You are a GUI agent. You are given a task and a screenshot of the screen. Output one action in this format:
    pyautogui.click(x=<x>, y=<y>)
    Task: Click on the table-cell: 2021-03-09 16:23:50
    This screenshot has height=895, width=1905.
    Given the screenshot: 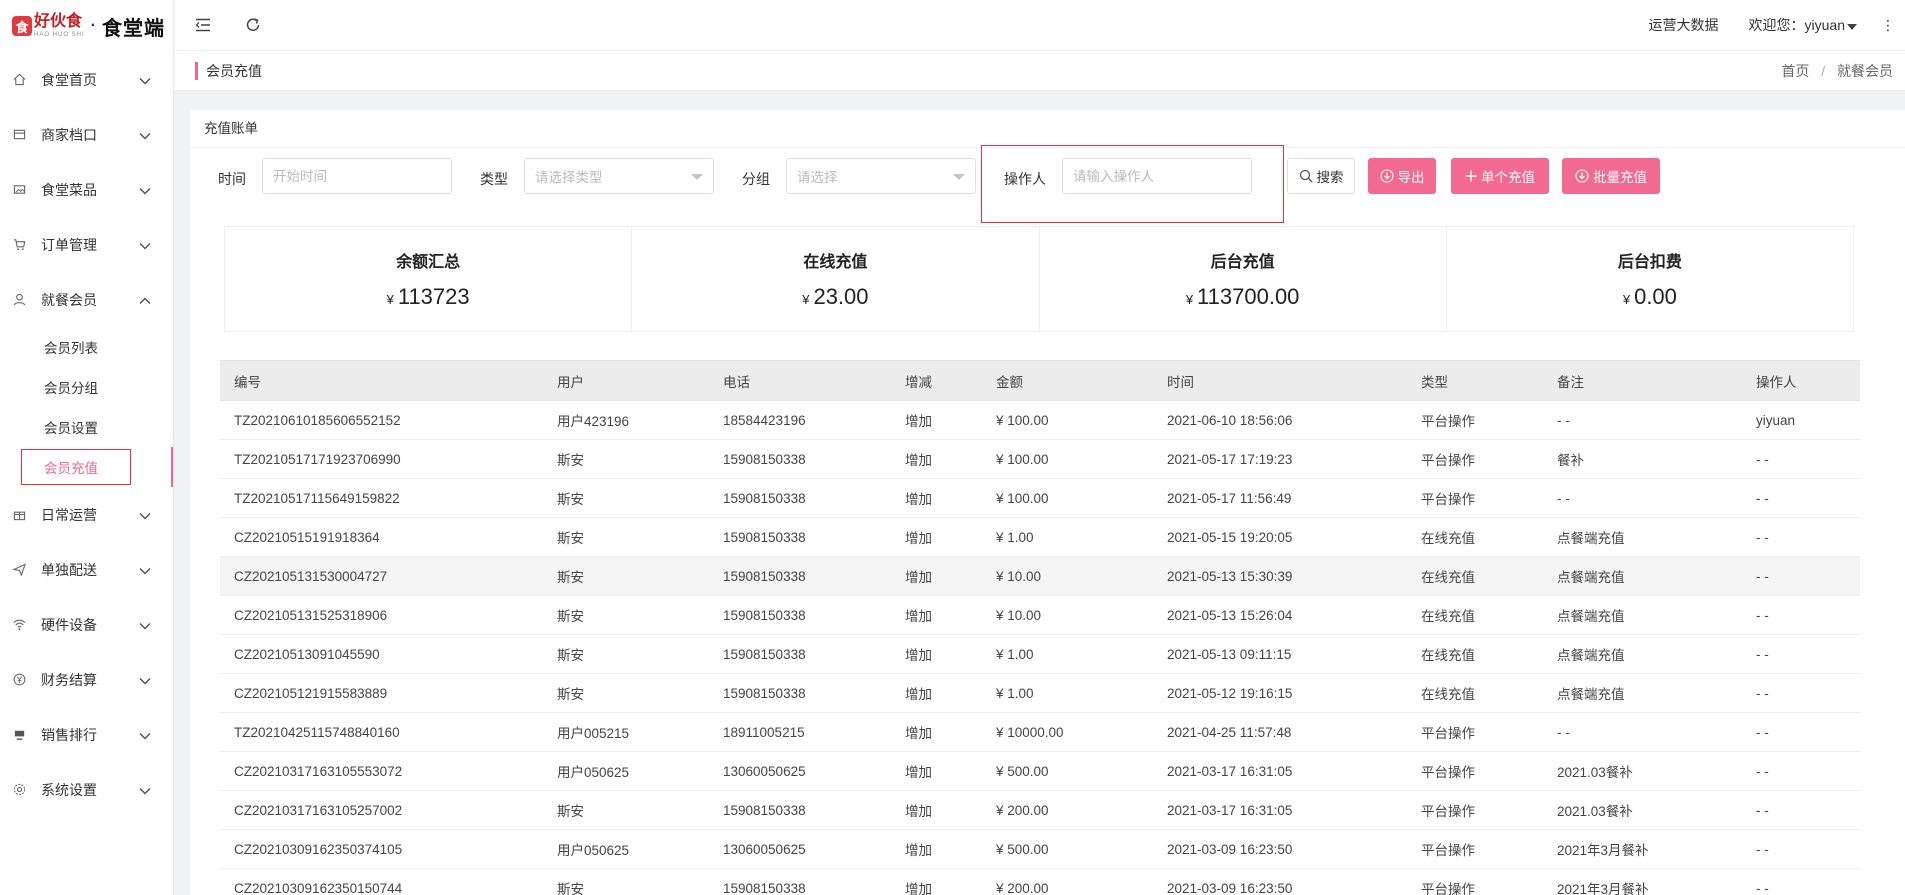 What is the action you would take?
    pyautogui.click(x=1280, y=849)
    